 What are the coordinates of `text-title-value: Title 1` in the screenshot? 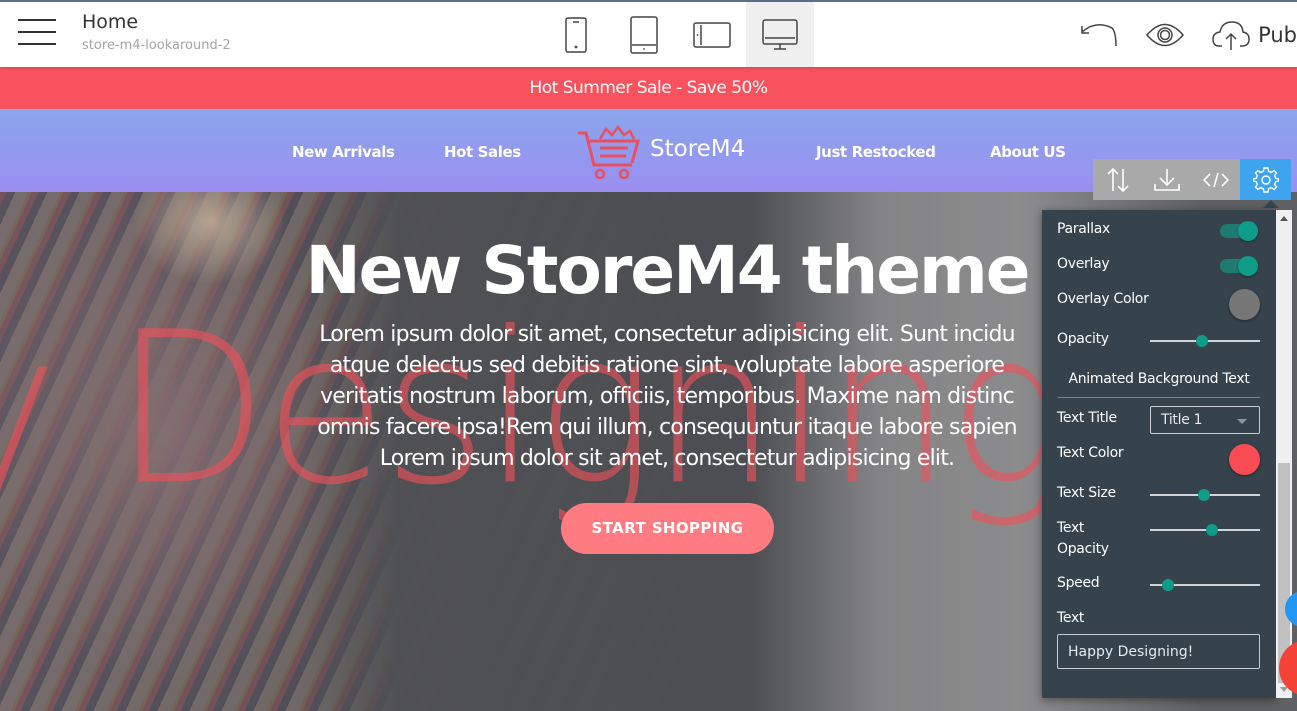 It's located at (1182, 420).